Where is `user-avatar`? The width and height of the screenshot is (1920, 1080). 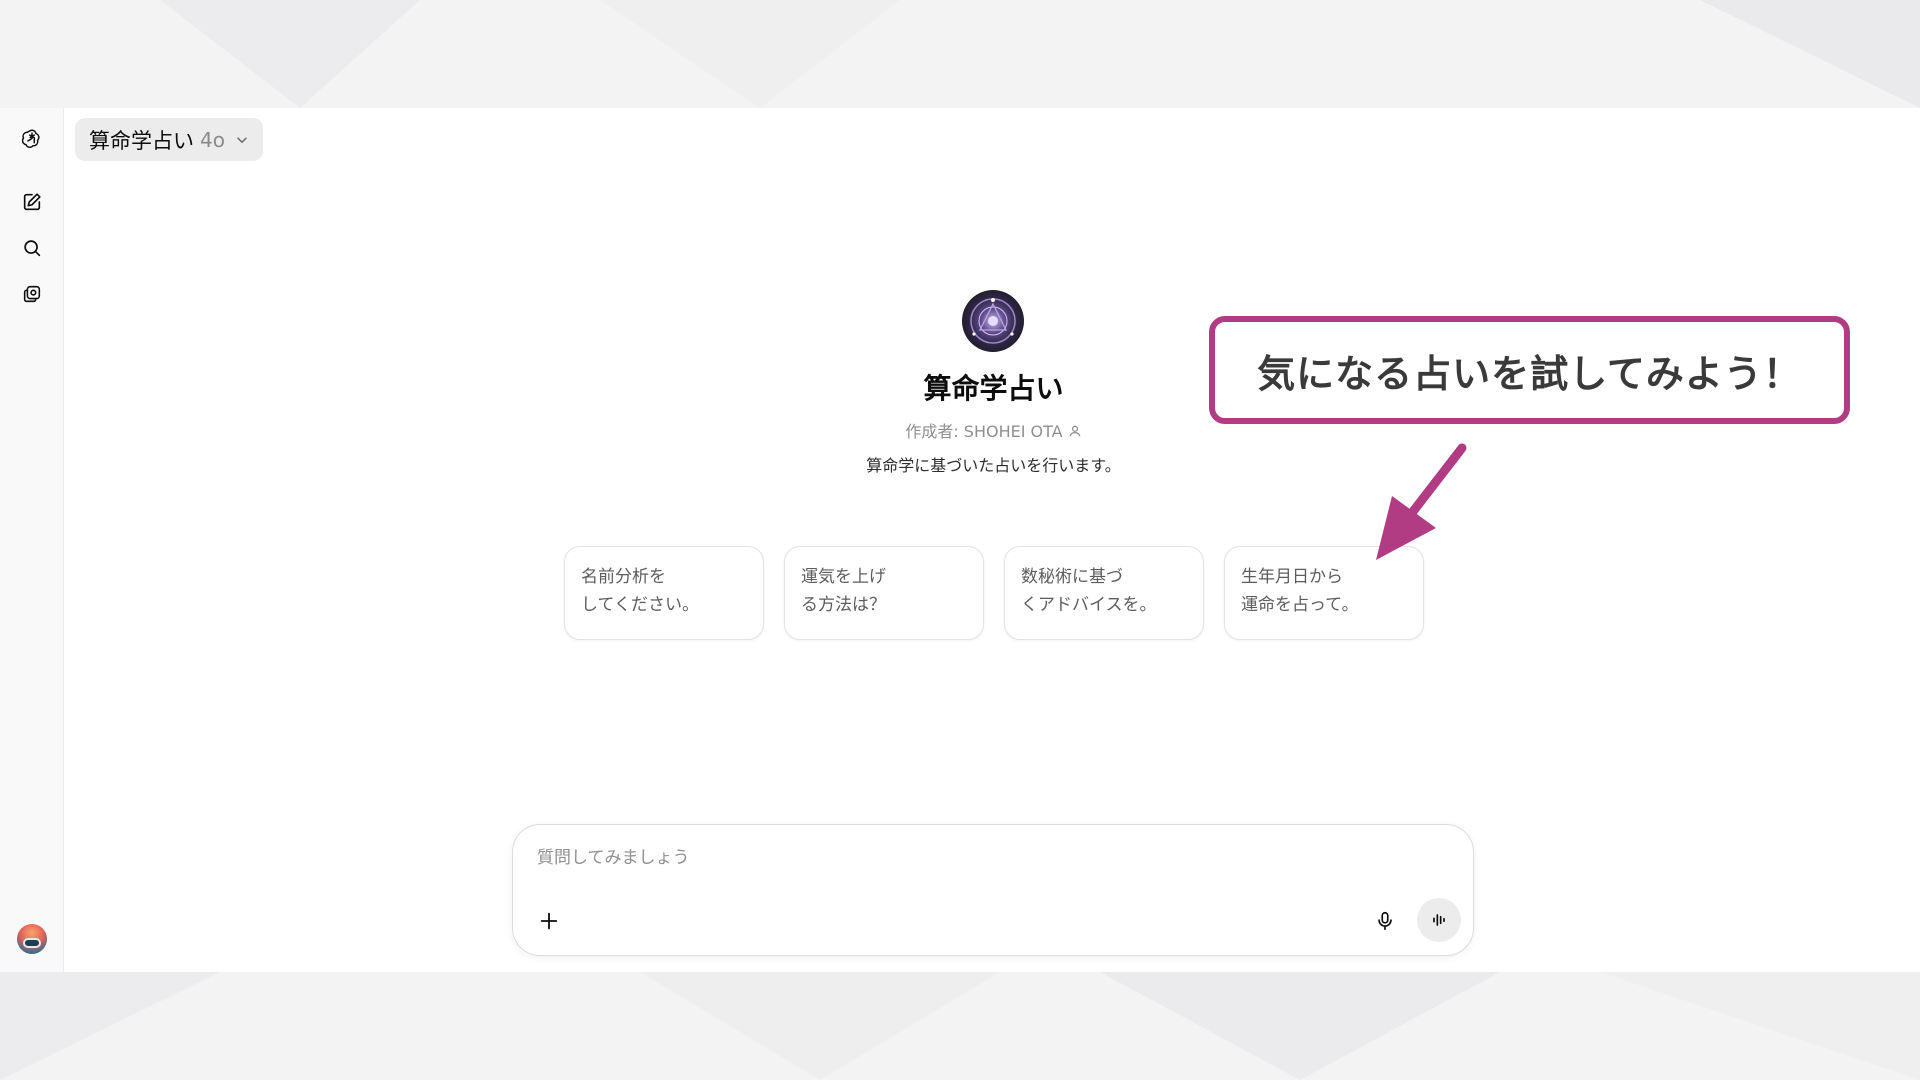
user-avatar is located at coordinates (32, 939).